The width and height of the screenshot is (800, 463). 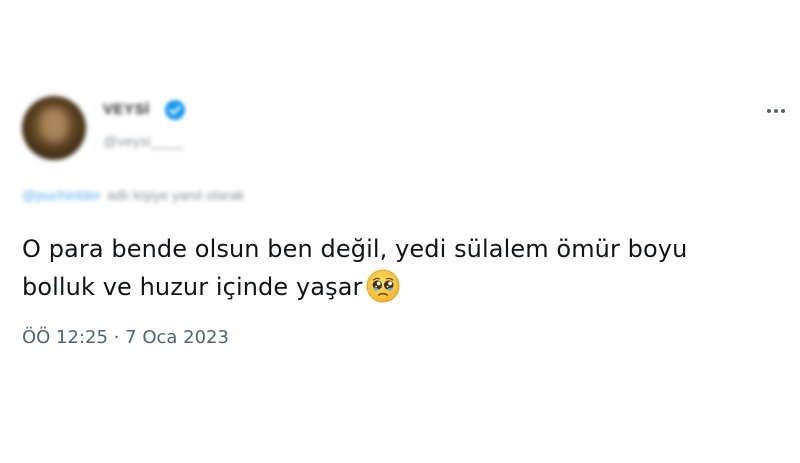 What do you see at coordinates (65, 337) in the screenshot?
I see `tweet-time: ÖÖ 12:25` at bounding box center [65, 337].